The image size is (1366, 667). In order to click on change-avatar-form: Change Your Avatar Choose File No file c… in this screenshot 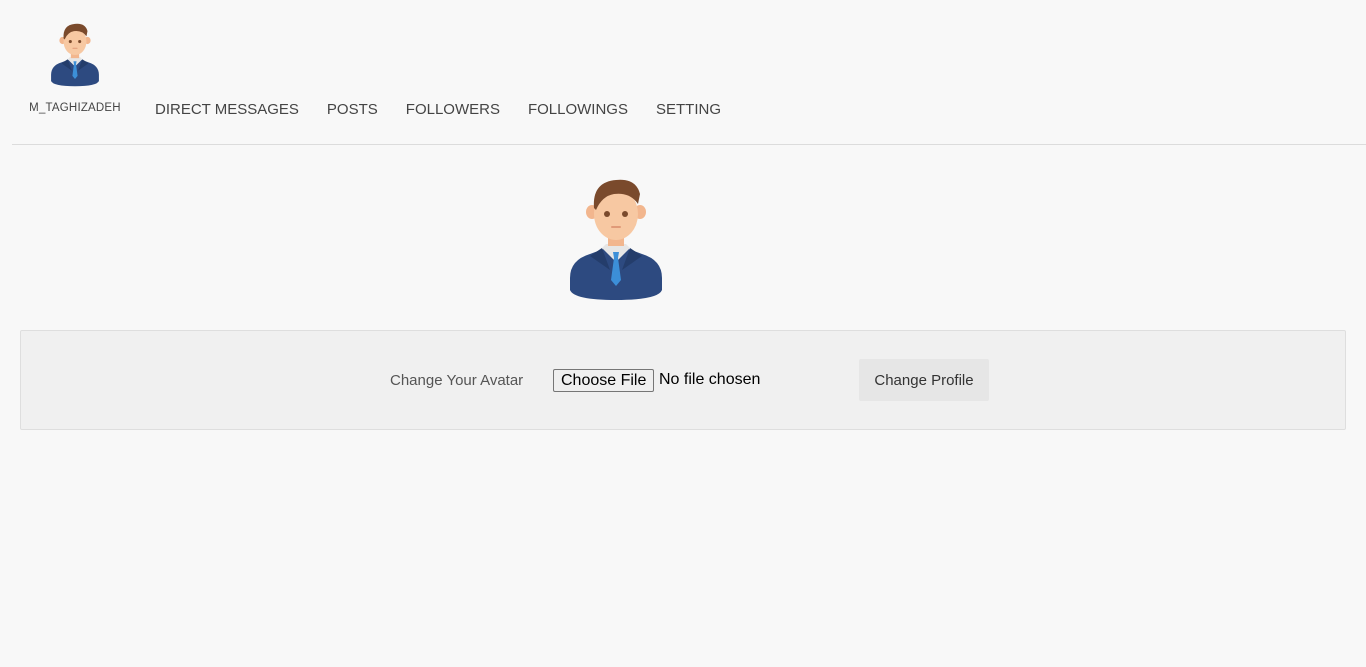, I will do `click(683, 380)`.